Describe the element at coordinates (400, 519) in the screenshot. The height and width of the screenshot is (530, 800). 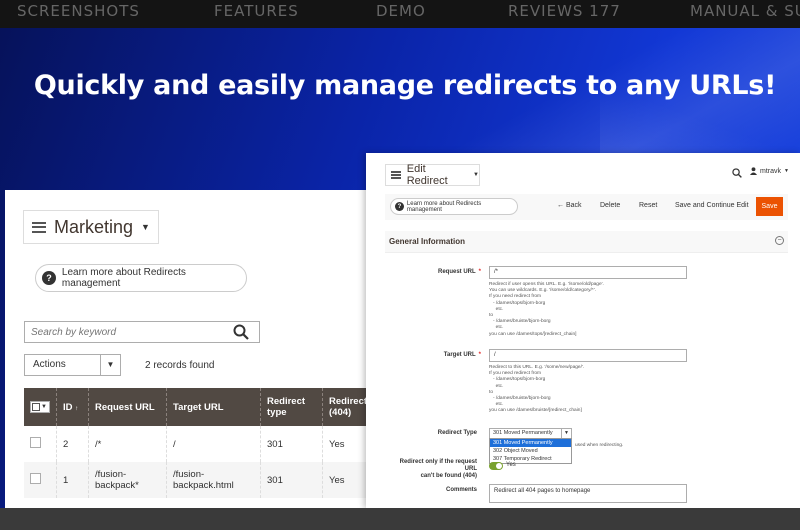
I see `bottom-strip` at that location.